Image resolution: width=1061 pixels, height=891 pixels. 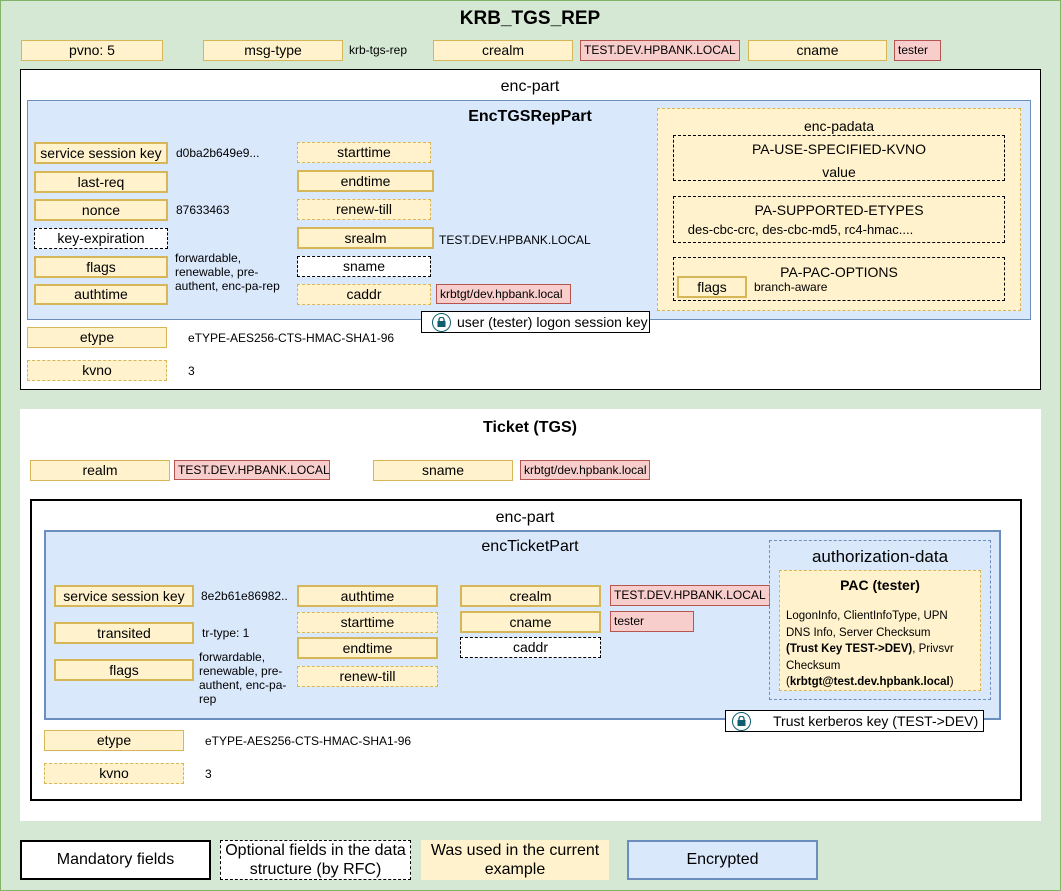 What do you see at coordinates (364, 152) in the screenshot?
I see `starttime-field: starttime` at bounding box center [364, 152].